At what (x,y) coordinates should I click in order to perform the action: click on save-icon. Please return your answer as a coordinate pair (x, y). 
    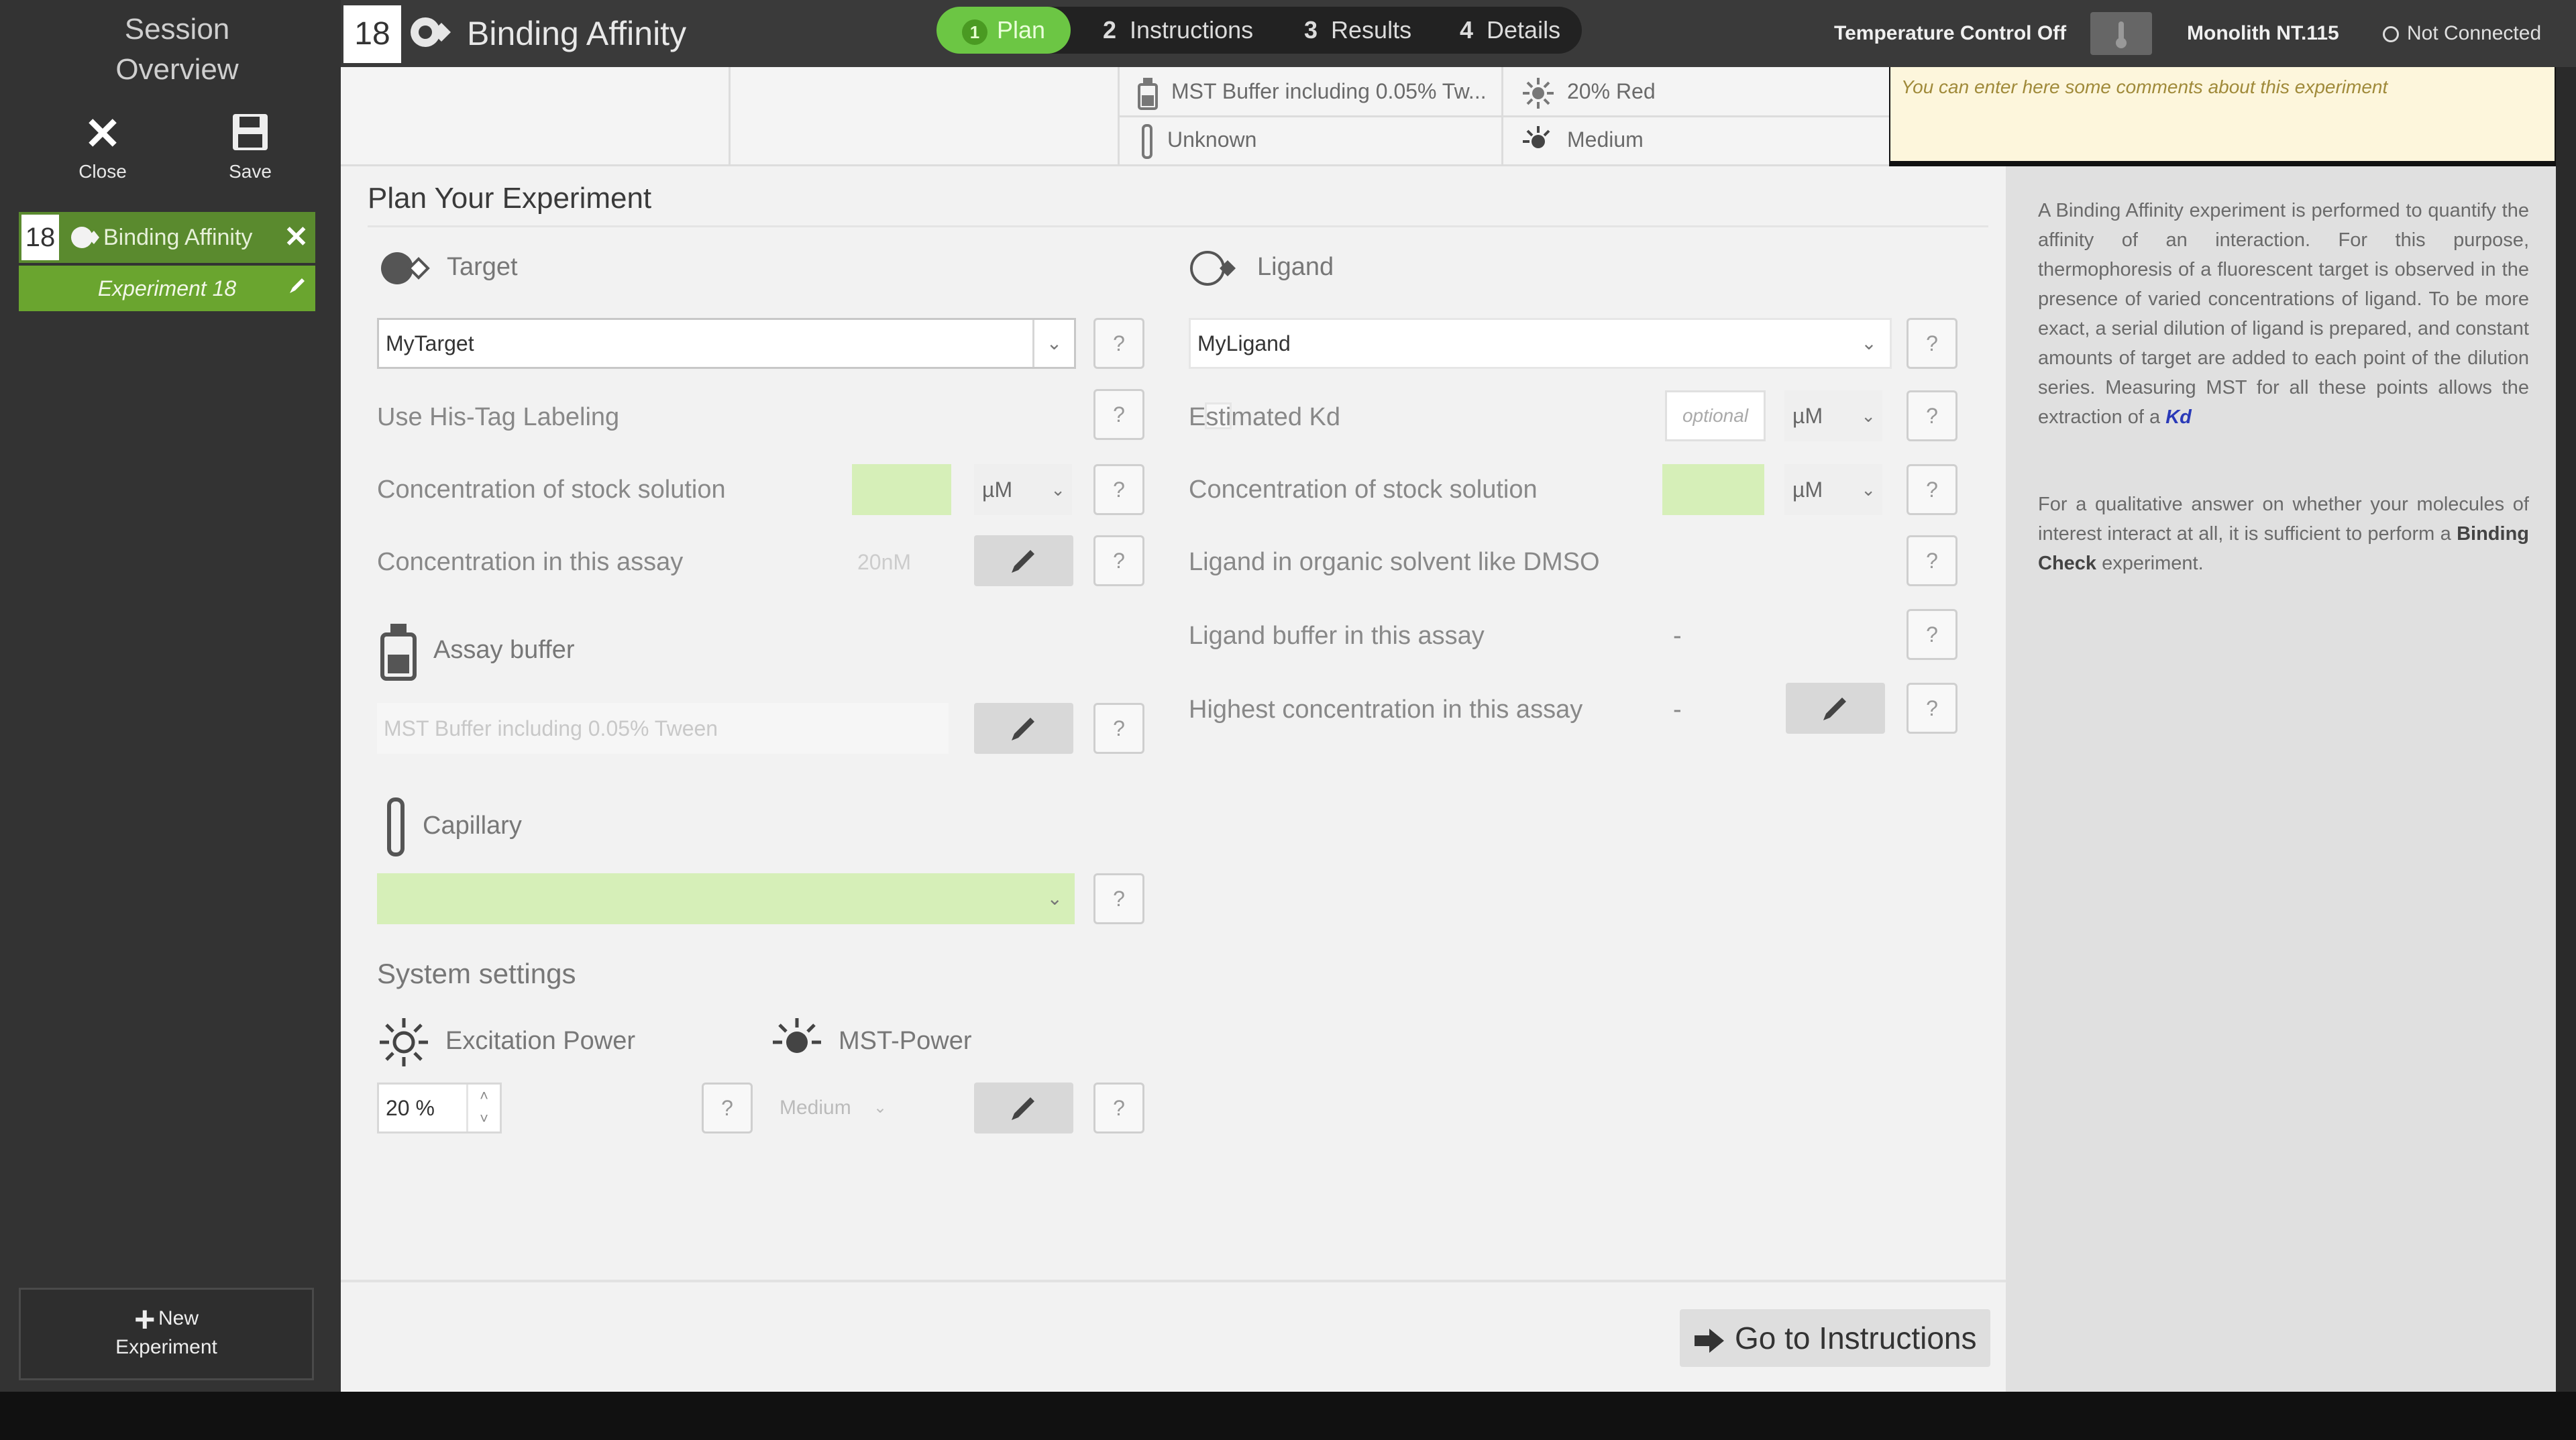
    Looking at the image, I should click on (250, 133).